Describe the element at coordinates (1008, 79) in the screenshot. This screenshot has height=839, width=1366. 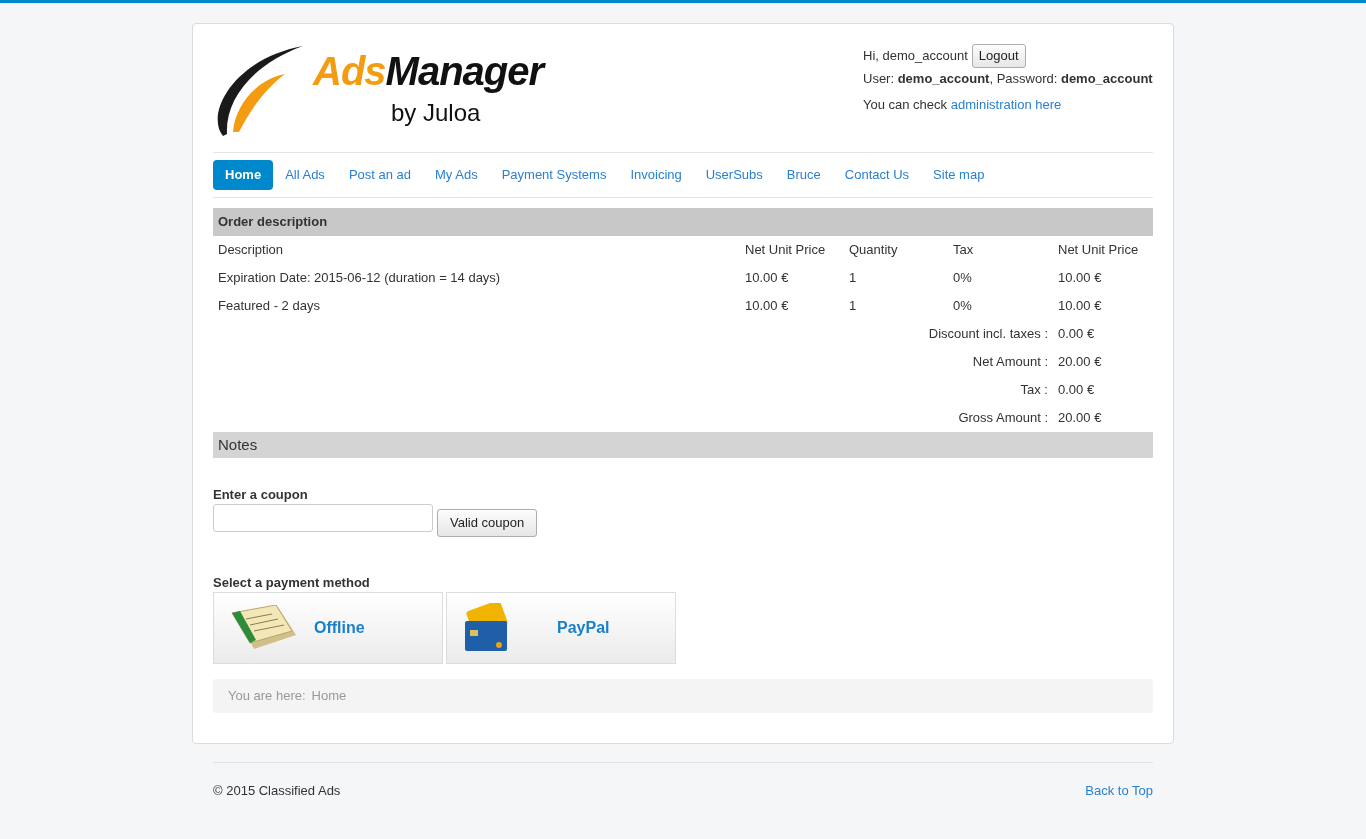
I see `credentials-text: User: demo_account, Password: demo_account` at that location.